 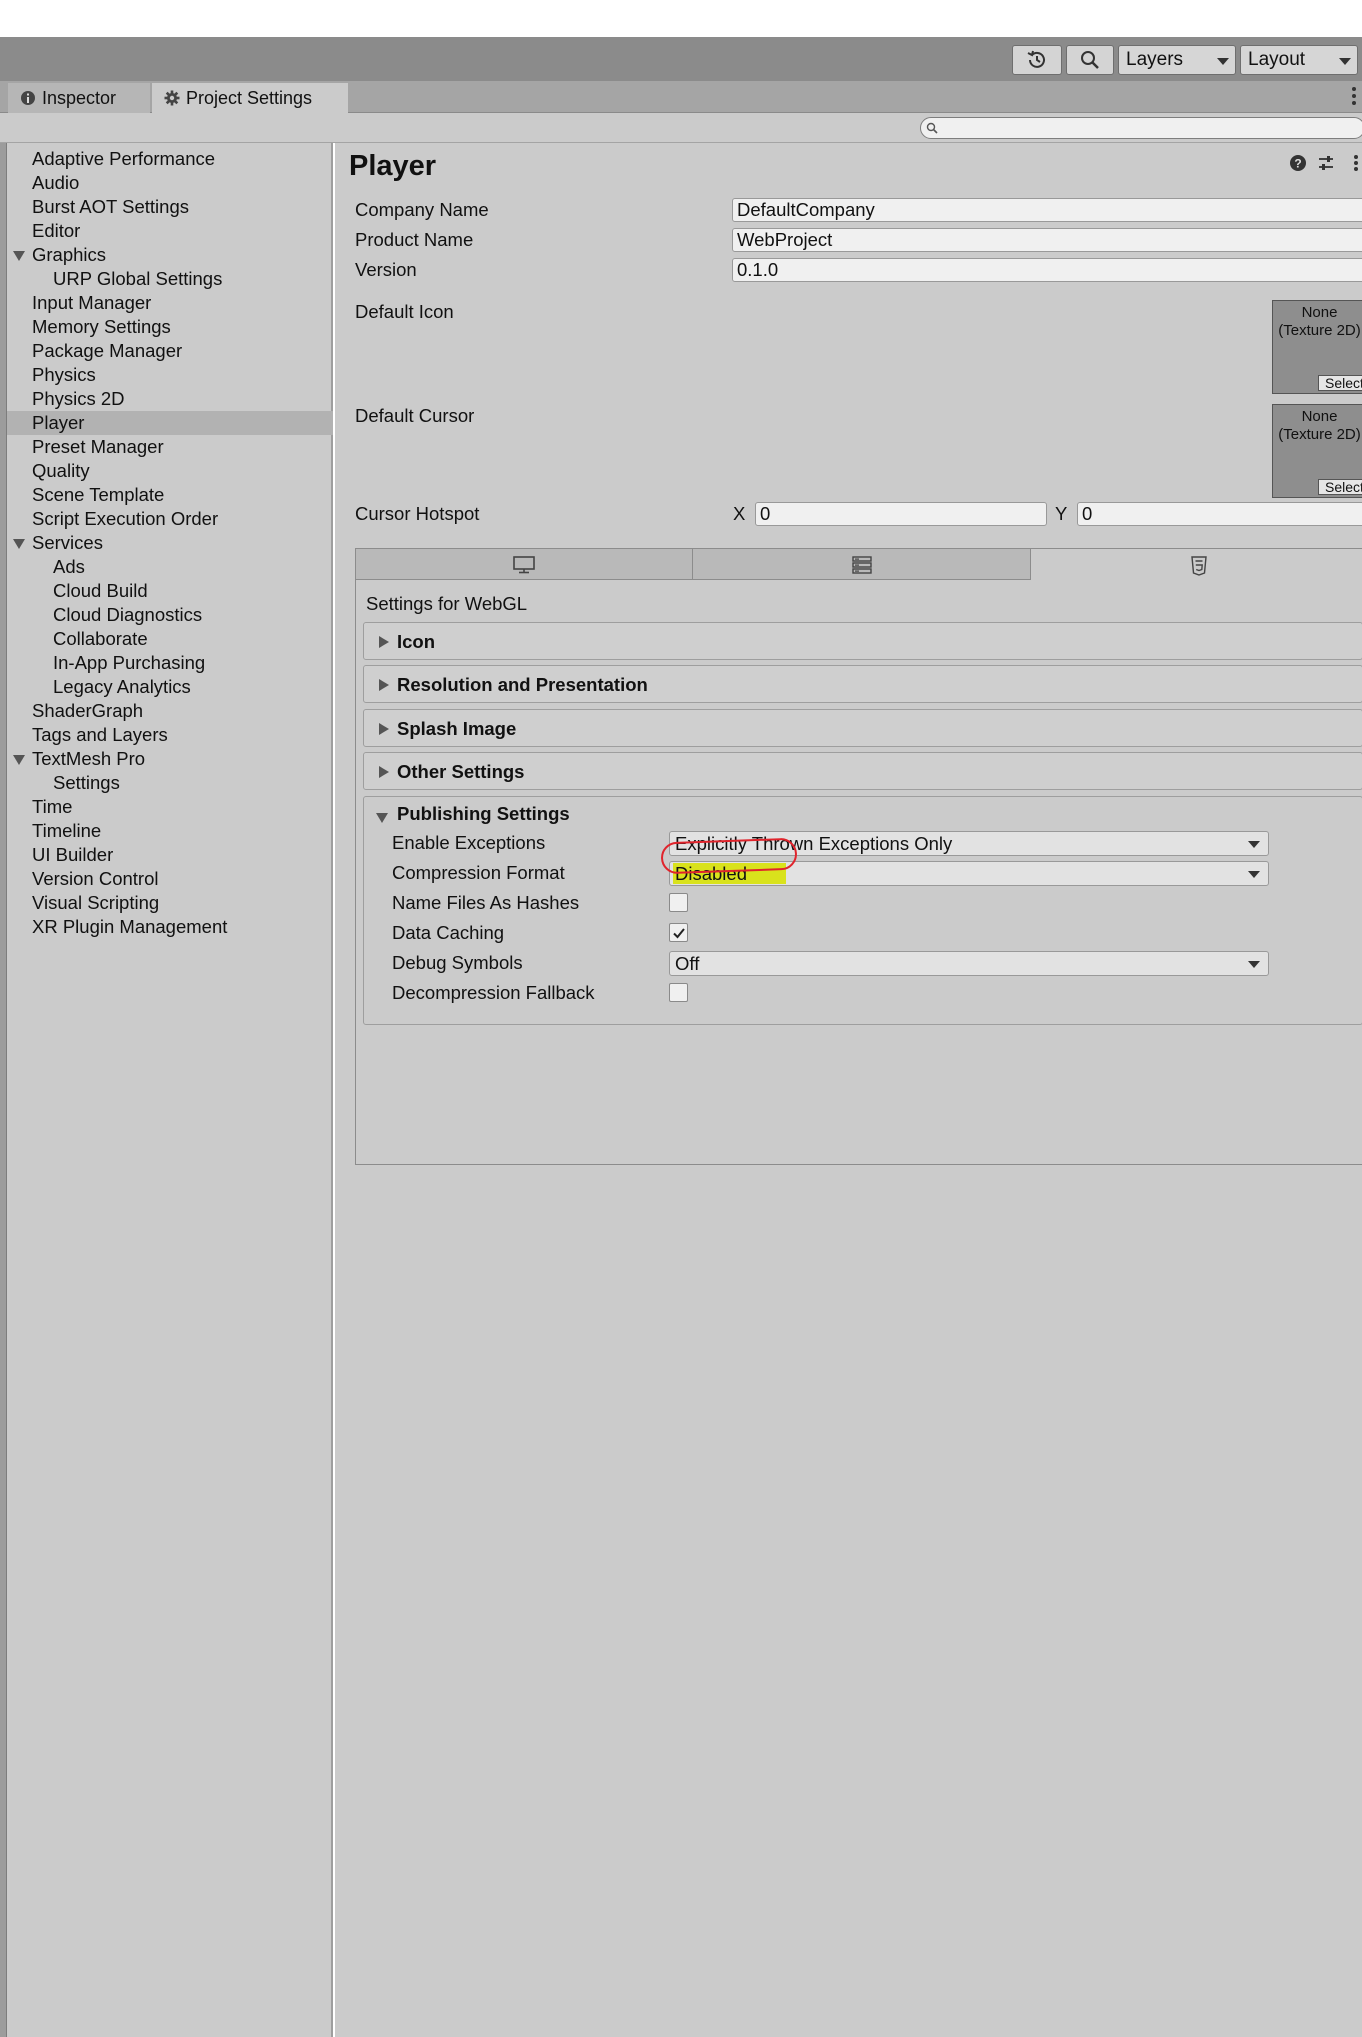 I want to click on search-input, so click(x=1141, y=128).